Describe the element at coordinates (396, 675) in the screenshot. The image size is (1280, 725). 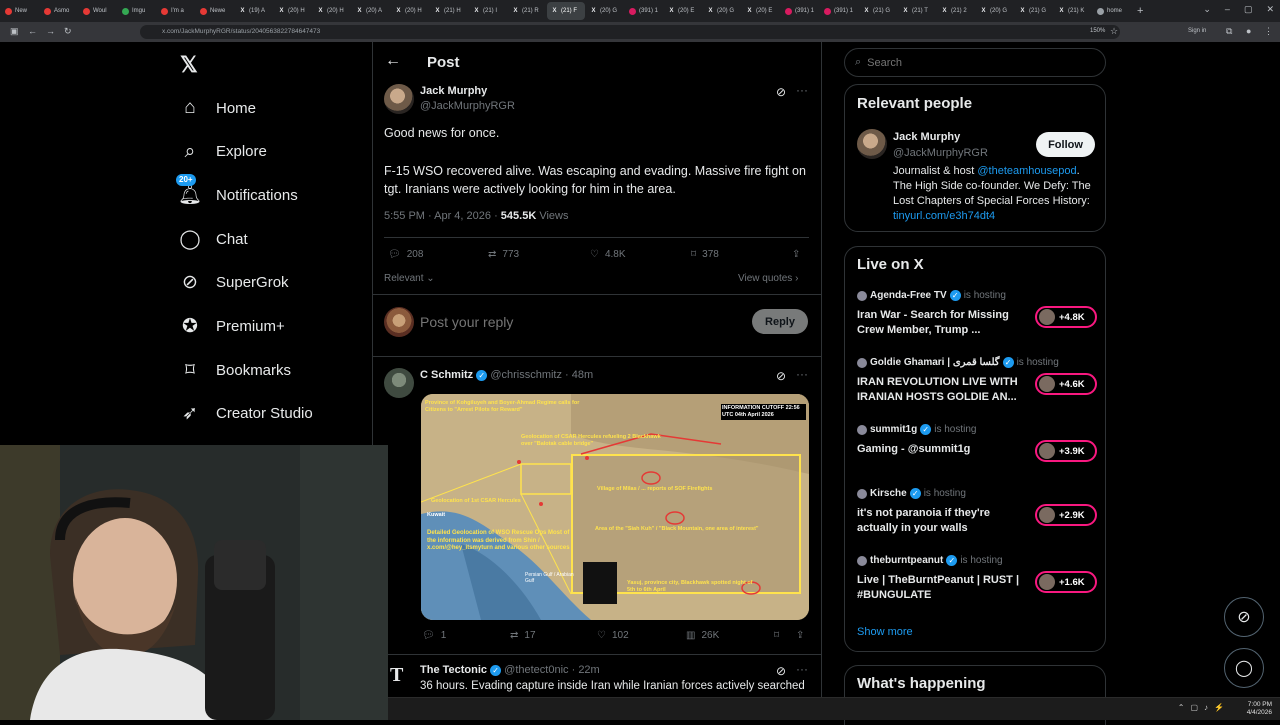
I see `reply-avatar: T` at that location.